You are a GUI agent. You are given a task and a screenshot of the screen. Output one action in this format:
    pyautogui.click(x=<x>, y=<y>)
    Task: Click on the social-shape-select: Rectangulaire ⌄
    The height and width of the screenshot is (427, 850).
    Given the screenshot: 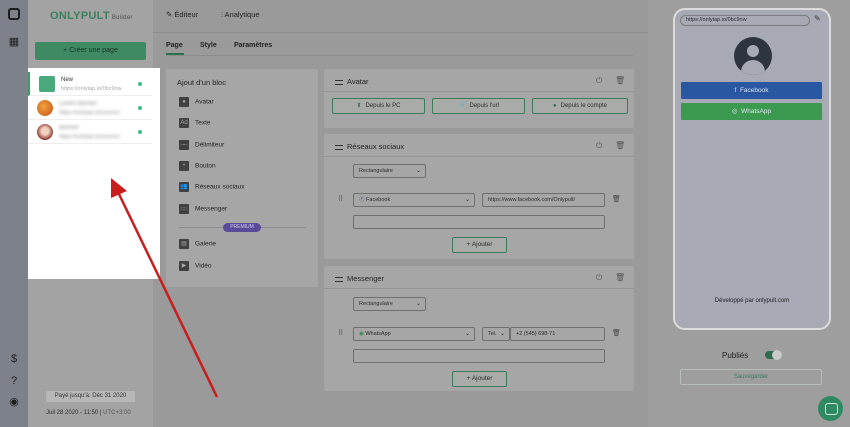 What is the action you would take?
    pyautogui.click(x=389, y=171)
    